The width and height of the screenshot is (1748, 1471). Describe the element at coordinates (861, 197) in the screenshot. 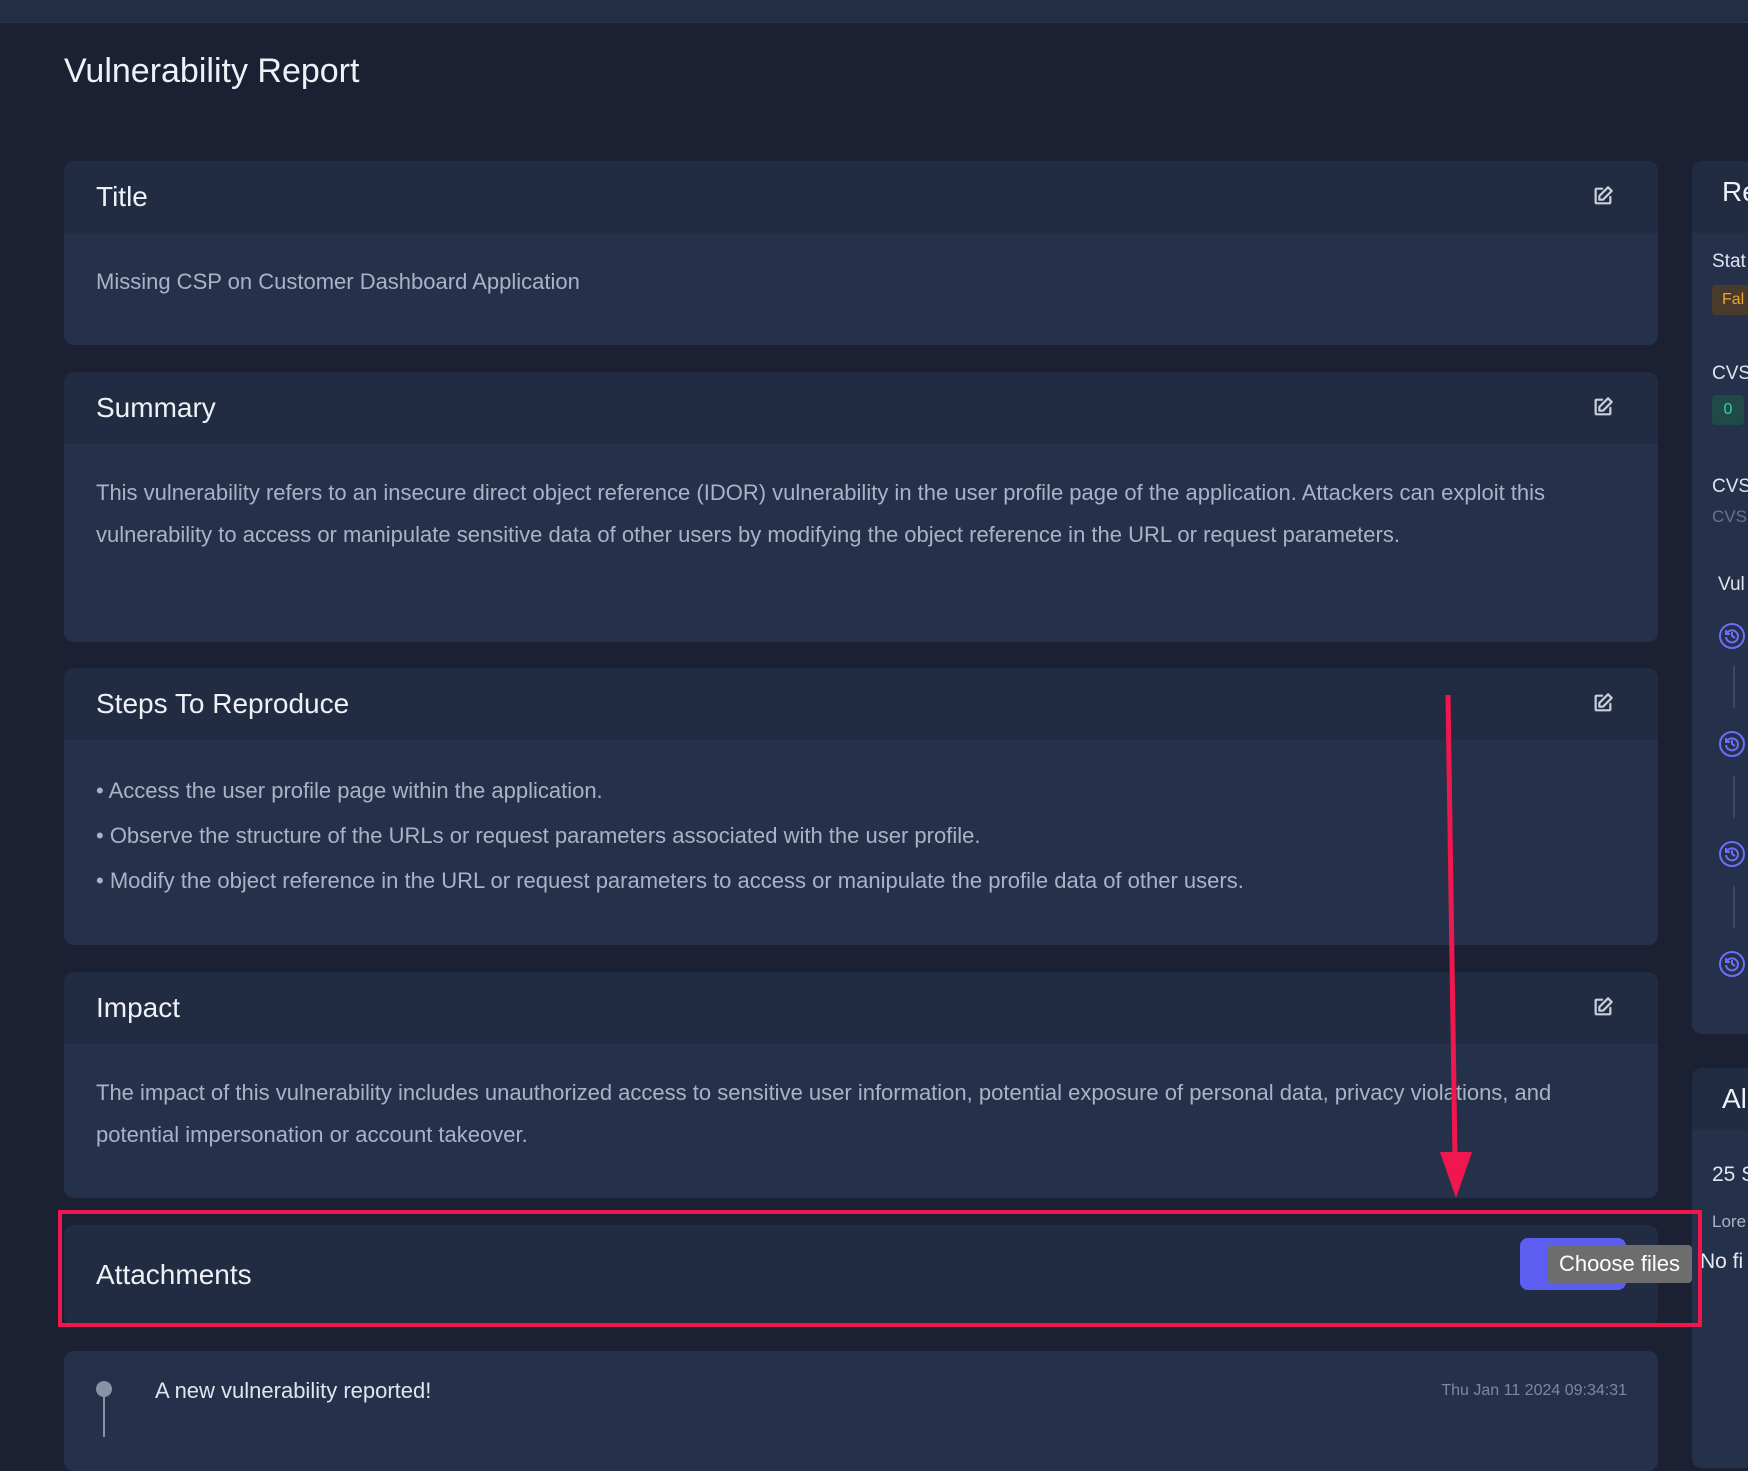

I see `title-card-header: Title` at that location.